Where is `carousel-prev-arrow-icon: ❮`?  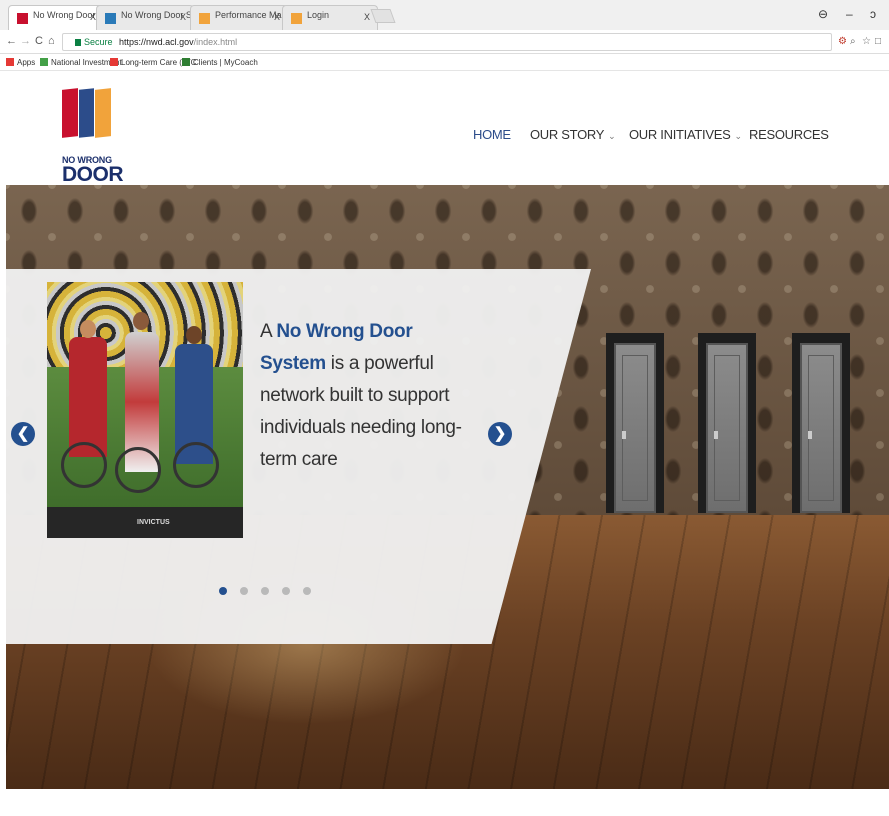 carousel-prev-arrow-icon: ❮ is located at coordinates (23, 434).